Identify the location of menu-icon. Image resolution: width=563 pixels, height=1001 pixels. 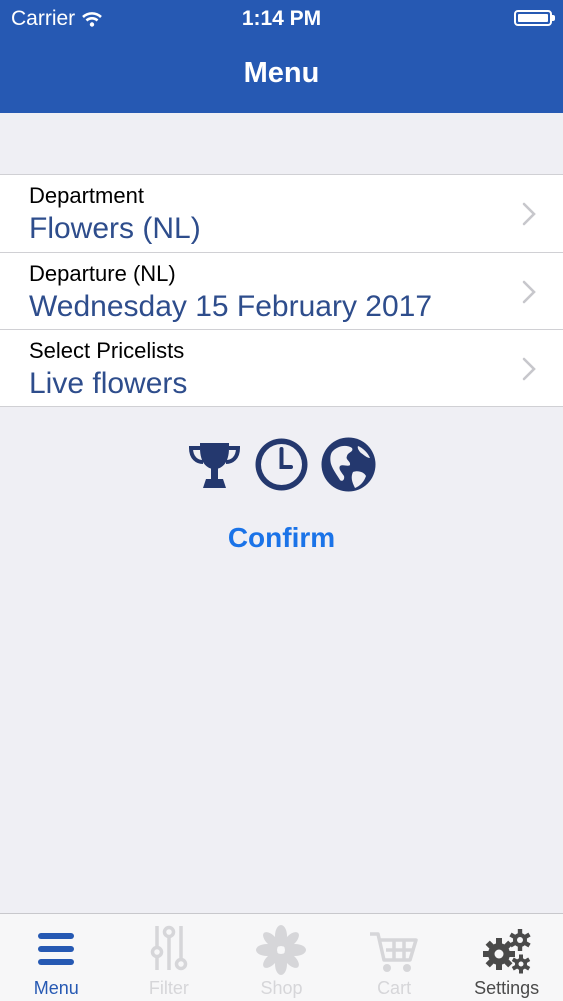
(56, 949).